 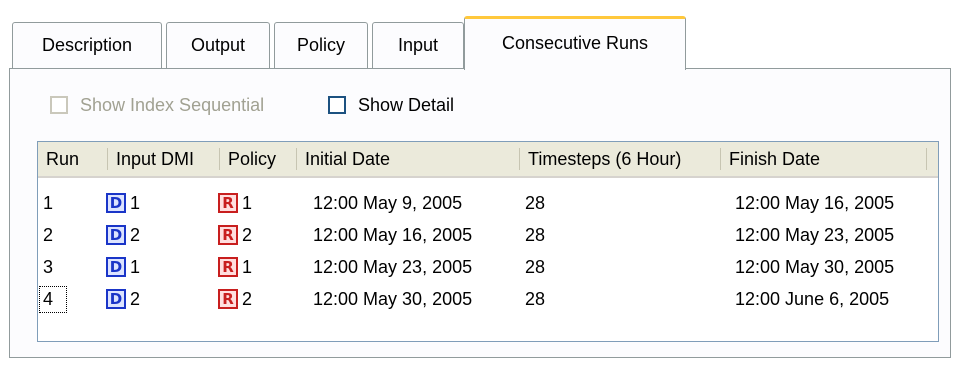 What do you see at coordinates (821, 159) in the screenshot?
I see `column-header-finish-date: Finish Date` at bounding box center [821, 159].